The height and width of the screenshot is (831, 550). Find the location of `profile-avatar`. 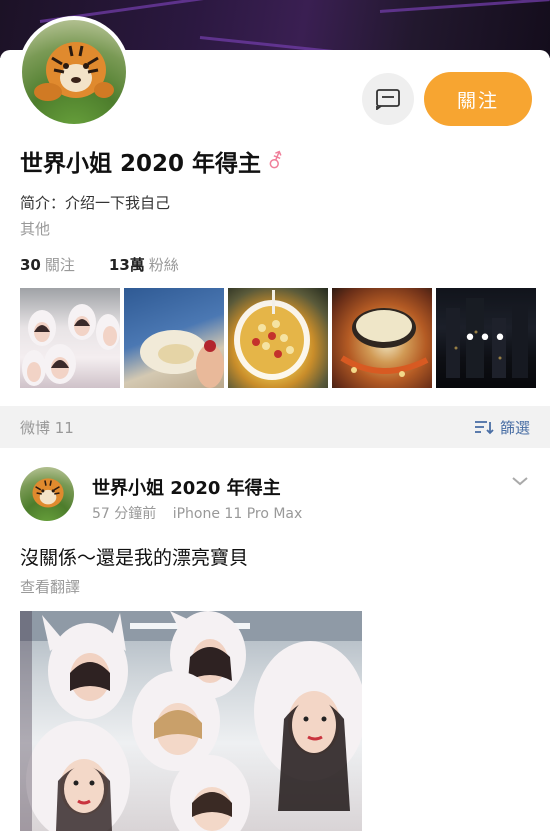

profile-avatar is located at coordinates (74, 72).